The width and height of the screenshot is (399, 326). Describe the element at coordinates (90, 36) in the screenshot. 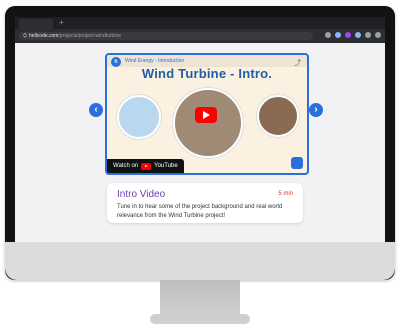

I see `url-path: /projects/project-windturbine` at that location.